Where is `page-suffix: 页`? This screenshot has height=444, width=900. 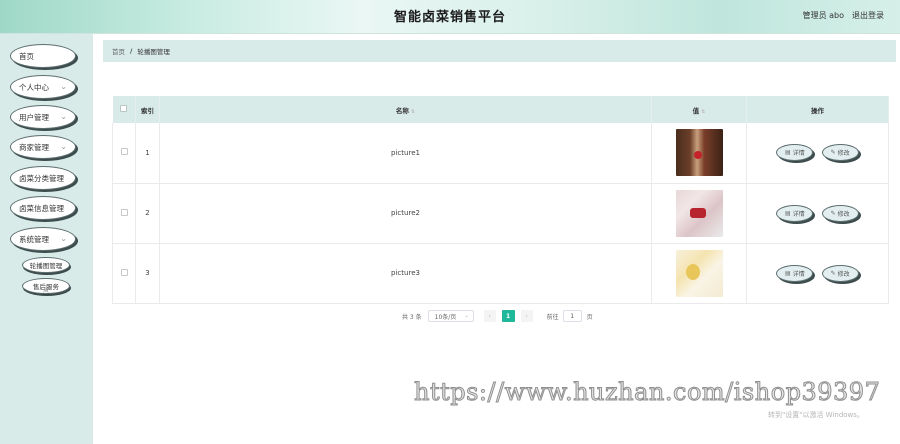
page-suffix: 页 is located at coordinates (589, 317).